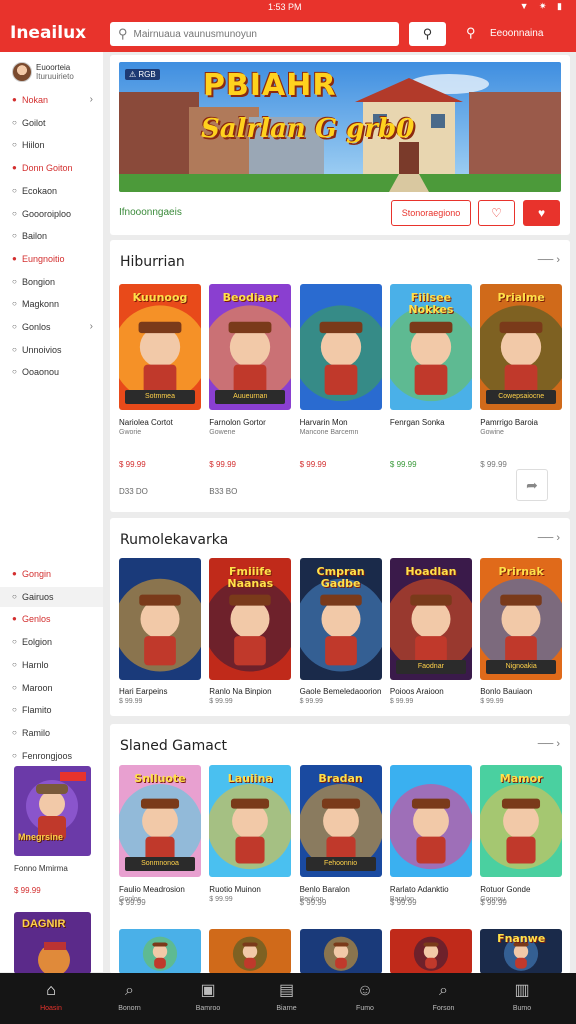 The height and width of the screenshot is (1024, 576). Describe the element at coordinates (51, 327) in the screenshot. I see `sidebar-item-gonlos: ○ Gonlos ›` at that location.